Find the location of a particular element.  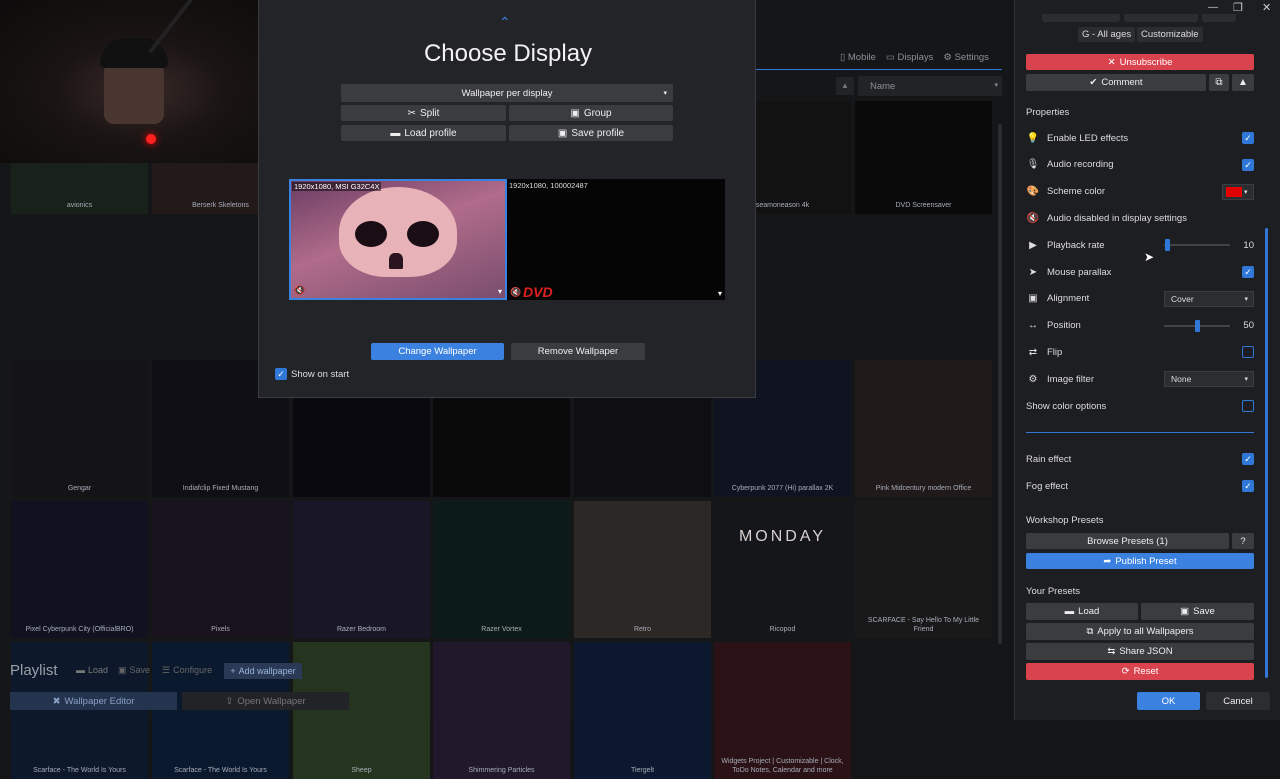

check-icon: ✓ is located at coordinates (281, 374).